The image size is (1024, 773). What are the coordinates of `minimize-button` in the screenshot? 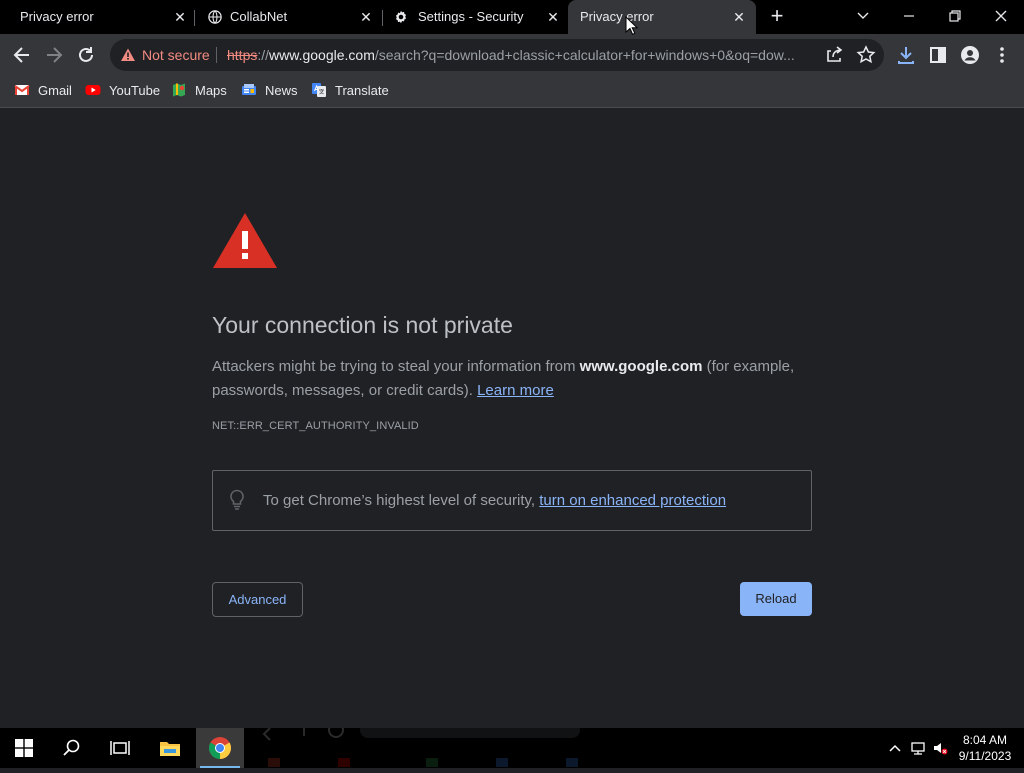 It's located at (909, 16).